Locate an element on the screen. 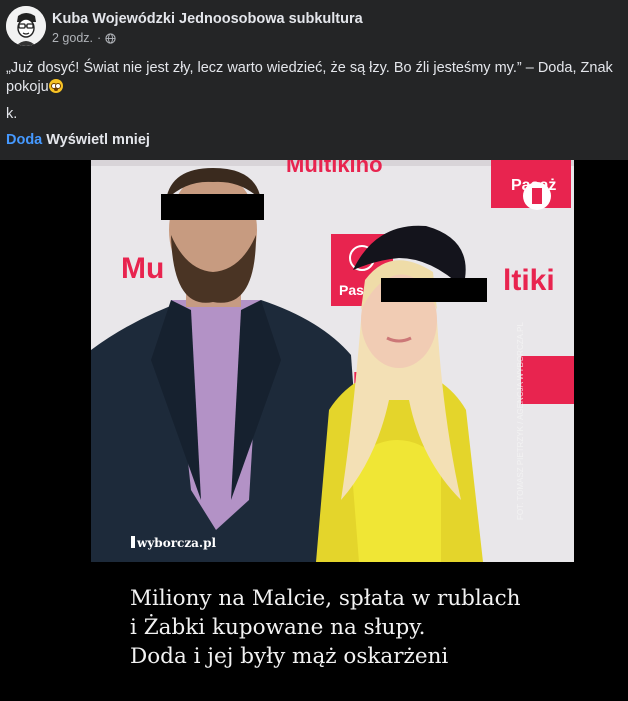 This screenshot has width=628, height=701. post-timestamp: 2 godz. is located at coordinates (72, 38).